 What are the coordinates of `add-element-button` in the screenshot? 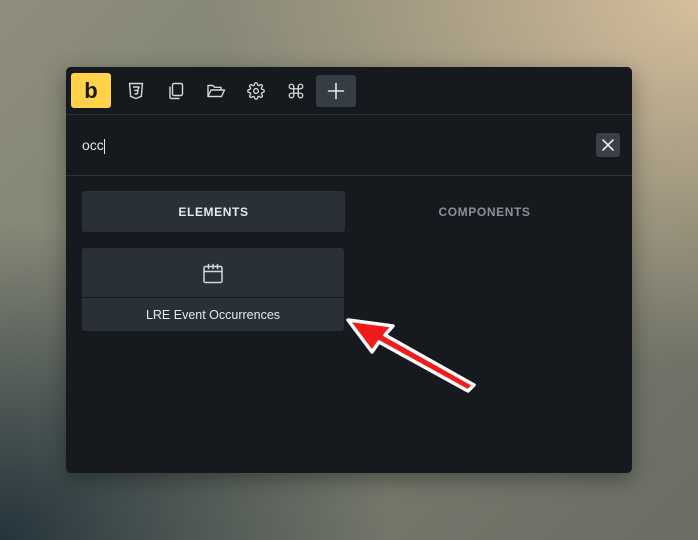 It's located at (336, 91).